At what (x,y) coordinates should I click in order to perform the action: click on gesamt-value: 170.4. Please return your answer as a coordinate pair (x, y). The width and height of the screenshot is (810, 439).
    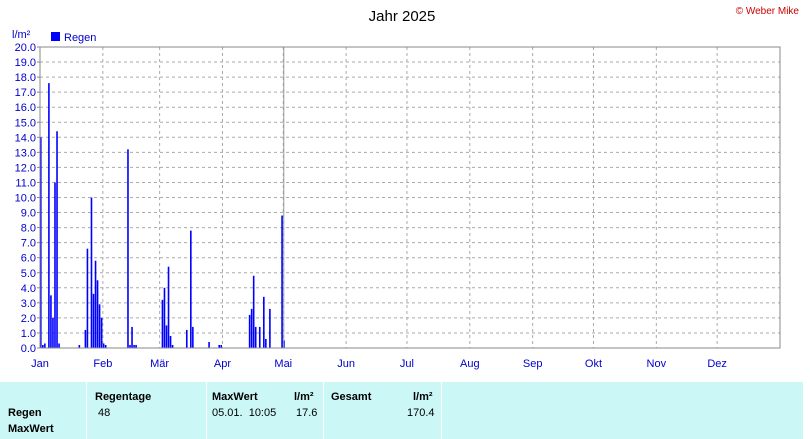
    Looking at the image, I should click on (421, 413).